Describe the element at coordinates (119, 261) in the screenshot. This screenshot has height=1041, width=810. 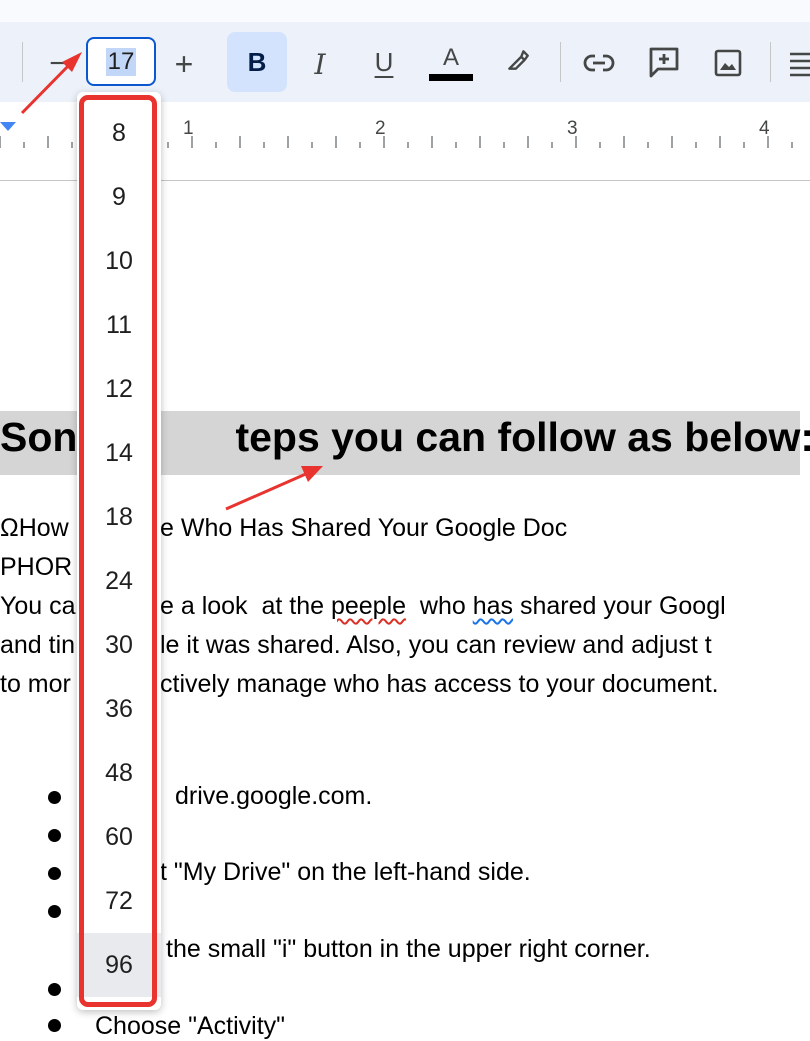
I see `font-size-option-10: 10` at that location.